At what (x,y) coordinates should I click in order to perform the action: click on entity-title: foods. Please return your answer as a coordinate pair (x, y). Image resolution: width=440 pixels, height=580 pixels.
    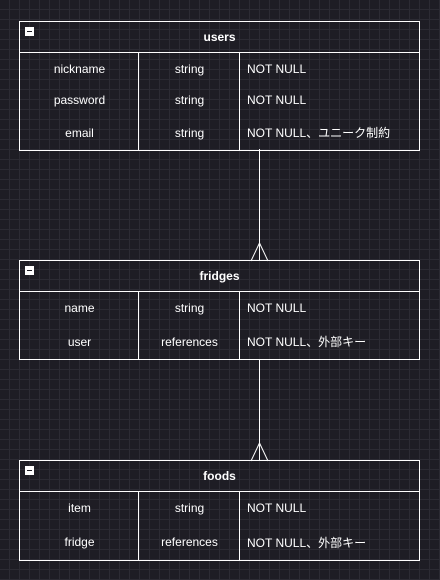
    Looking at the image, I should click on (219, 476).